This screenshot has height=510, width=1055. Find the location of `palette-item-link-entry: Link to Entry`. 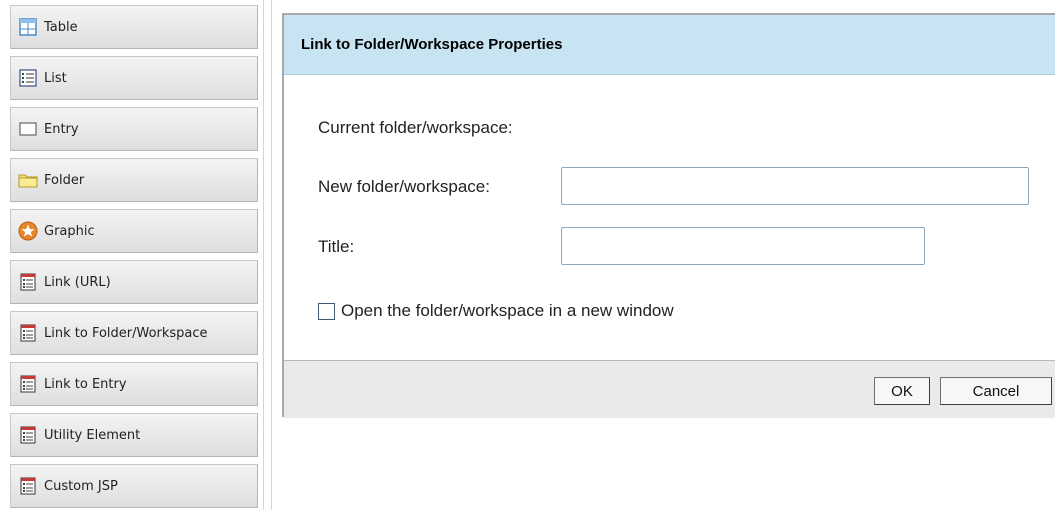

palette-item-link-entry: Link to Entry is located at coordinates (134, 384).